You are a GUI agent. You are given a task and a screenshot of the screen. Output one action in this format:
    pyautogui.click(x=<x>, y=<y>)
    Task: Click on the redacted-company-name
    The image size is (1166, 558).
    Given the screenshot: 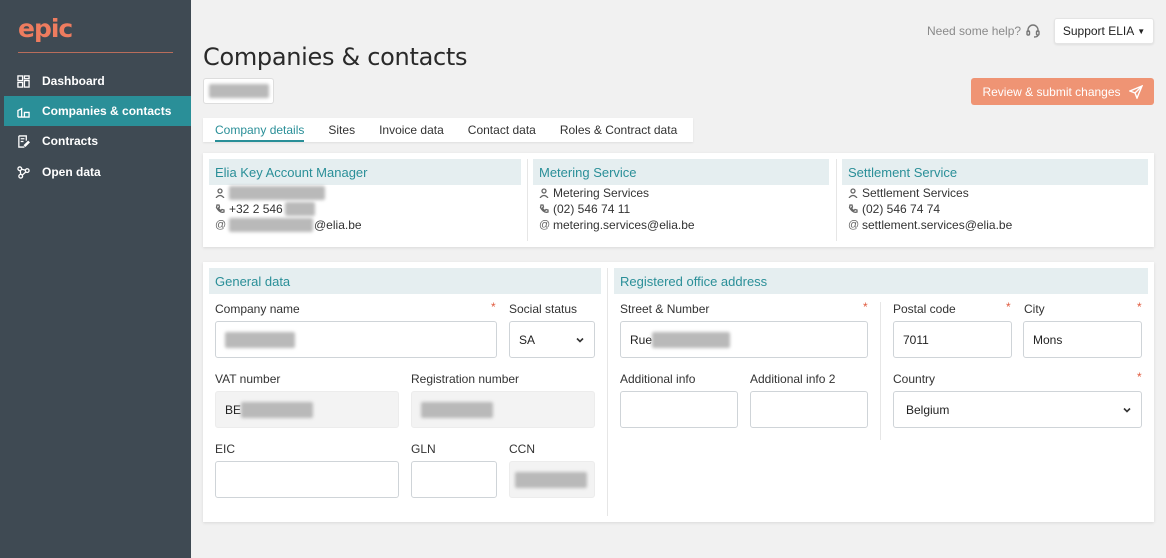 What is the action you would take?
    pyautogui.click(x=238, y=91)
    